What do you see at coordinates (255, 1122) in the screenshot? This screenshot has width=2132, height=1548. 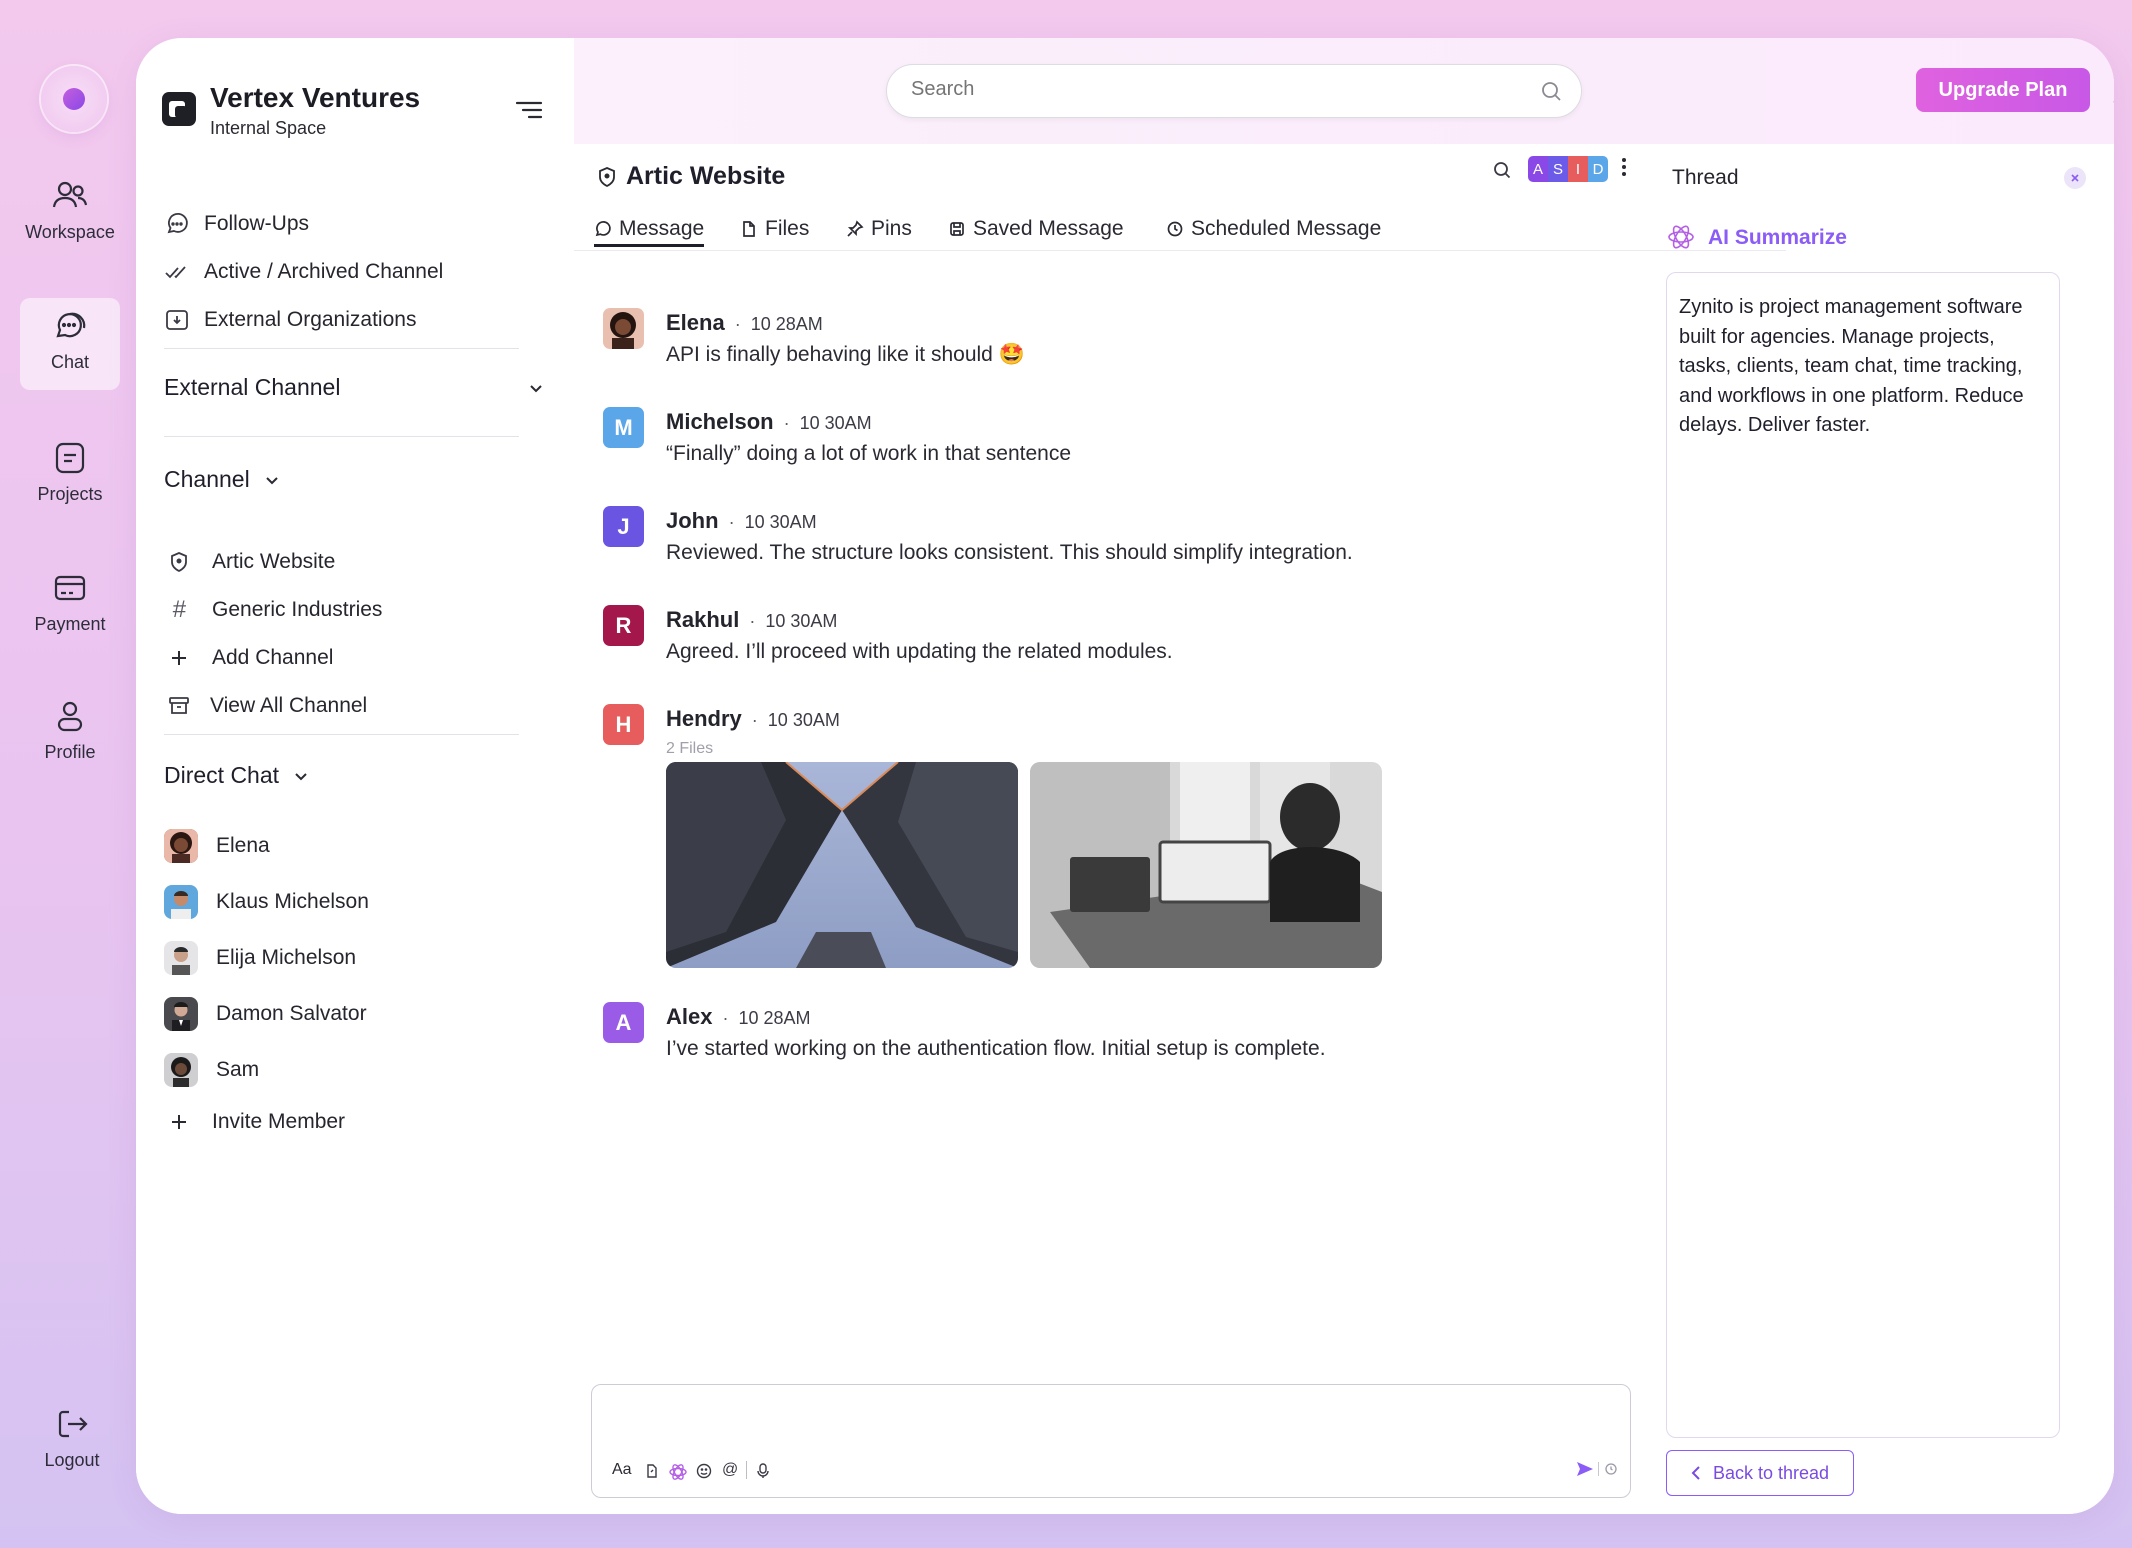 I see `invite-member-button: Invite Member` at bounding box center [255, 1122].